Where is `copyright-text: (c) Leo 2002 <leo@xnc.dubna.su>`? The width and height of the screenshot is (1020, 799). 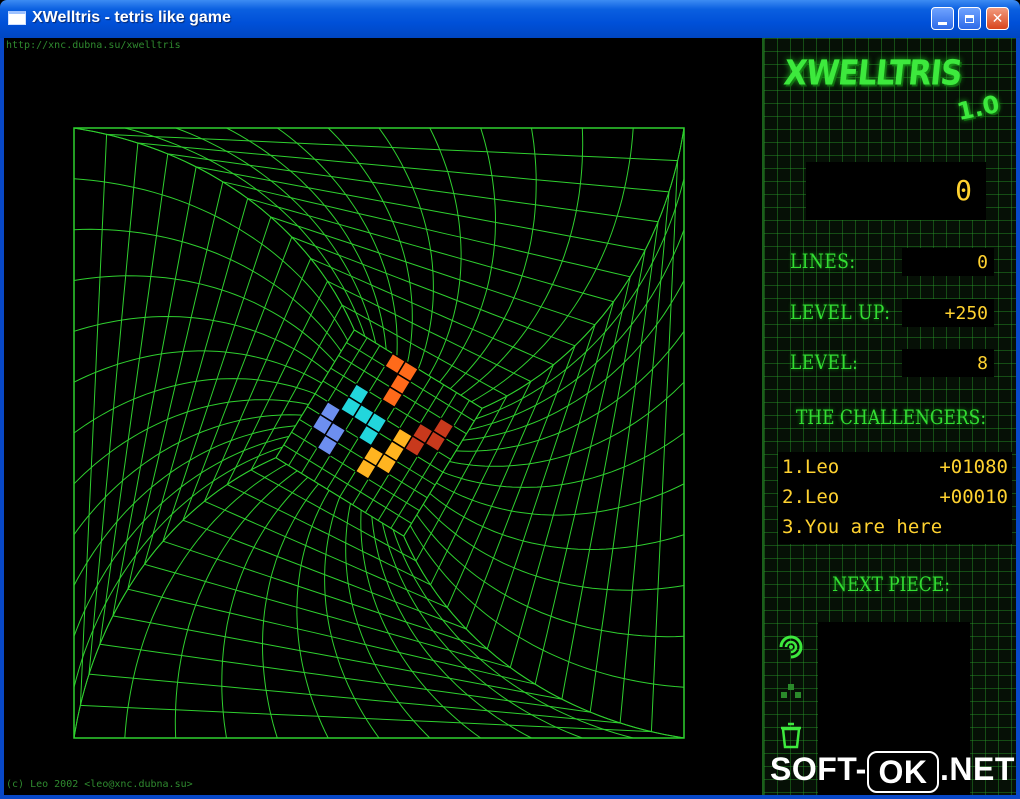 copyright-text: (c) Leo 2002 <leo@xnc.dubna.su> is located at coordinates (99, 784).